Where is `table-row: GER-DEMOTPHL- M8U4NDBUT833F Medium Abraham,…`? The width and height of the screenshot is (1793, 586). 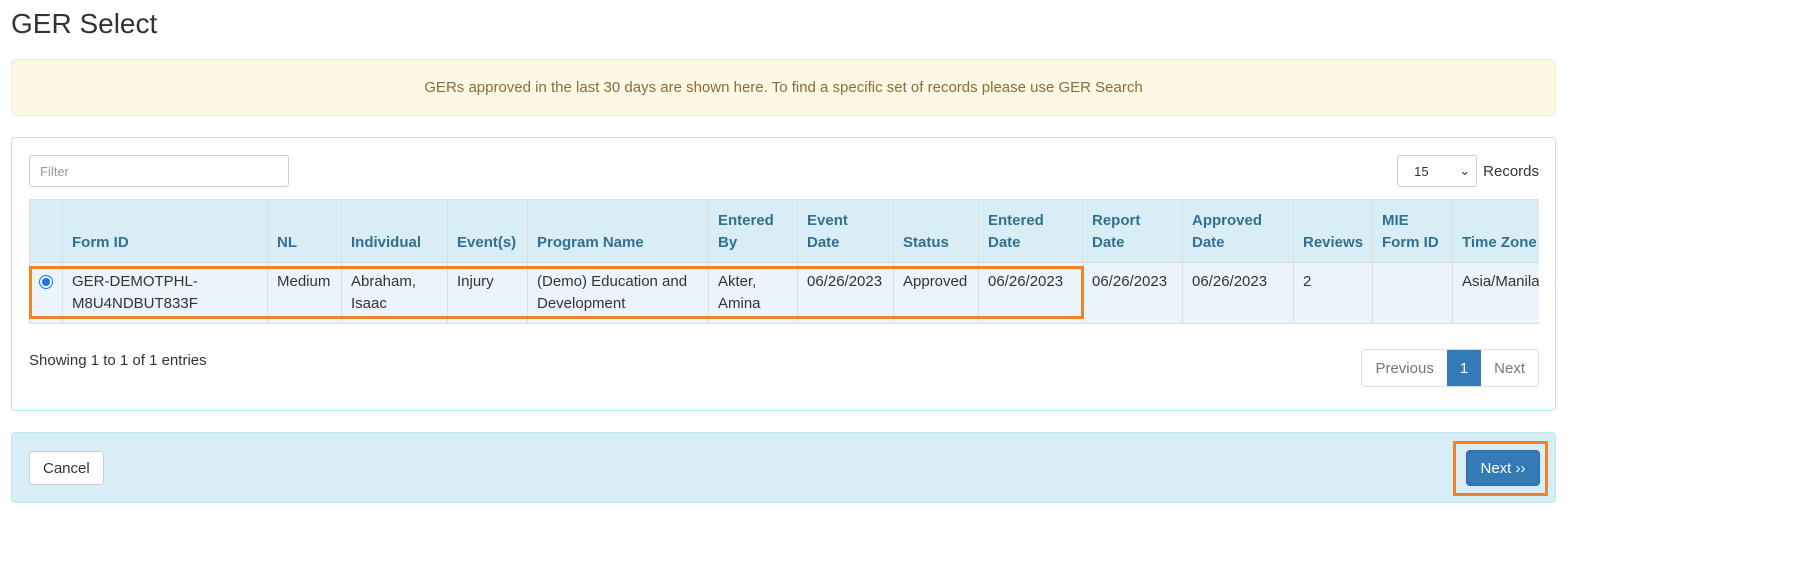 table-row: GER-DEMOTPHL- M8U4NDBUT833F Medium Abraham,… is located at coordinates (784, 293).